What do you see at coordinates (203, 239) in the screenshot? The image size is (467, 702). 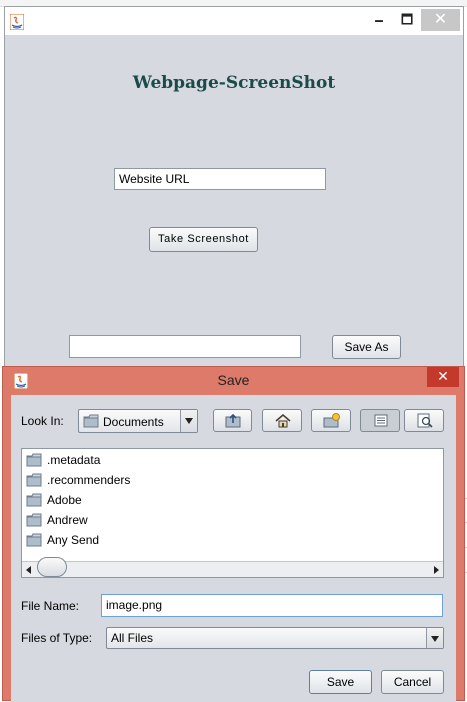 I see `take-screenshot-button: Take Screenshot` at bounding box center [203, 239].